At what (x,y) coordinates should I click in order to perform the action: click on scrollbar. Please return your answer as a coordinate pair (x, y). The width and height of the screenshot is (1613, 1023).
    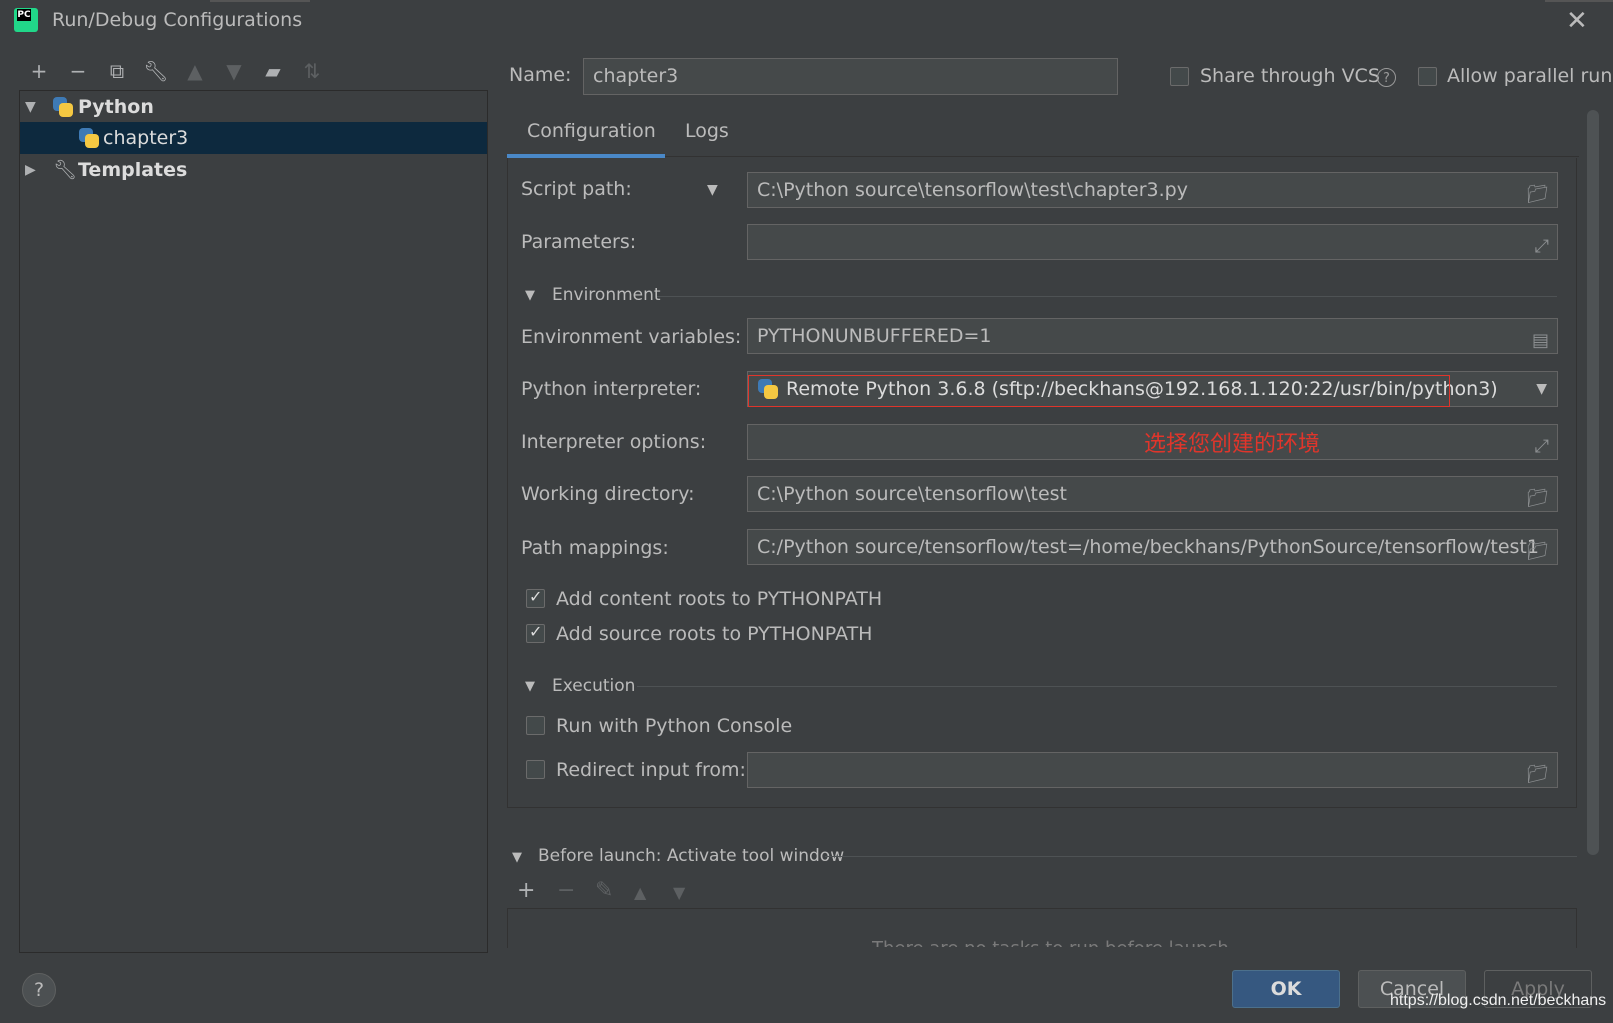
    Looking at the image, I should click on (1593, 482).